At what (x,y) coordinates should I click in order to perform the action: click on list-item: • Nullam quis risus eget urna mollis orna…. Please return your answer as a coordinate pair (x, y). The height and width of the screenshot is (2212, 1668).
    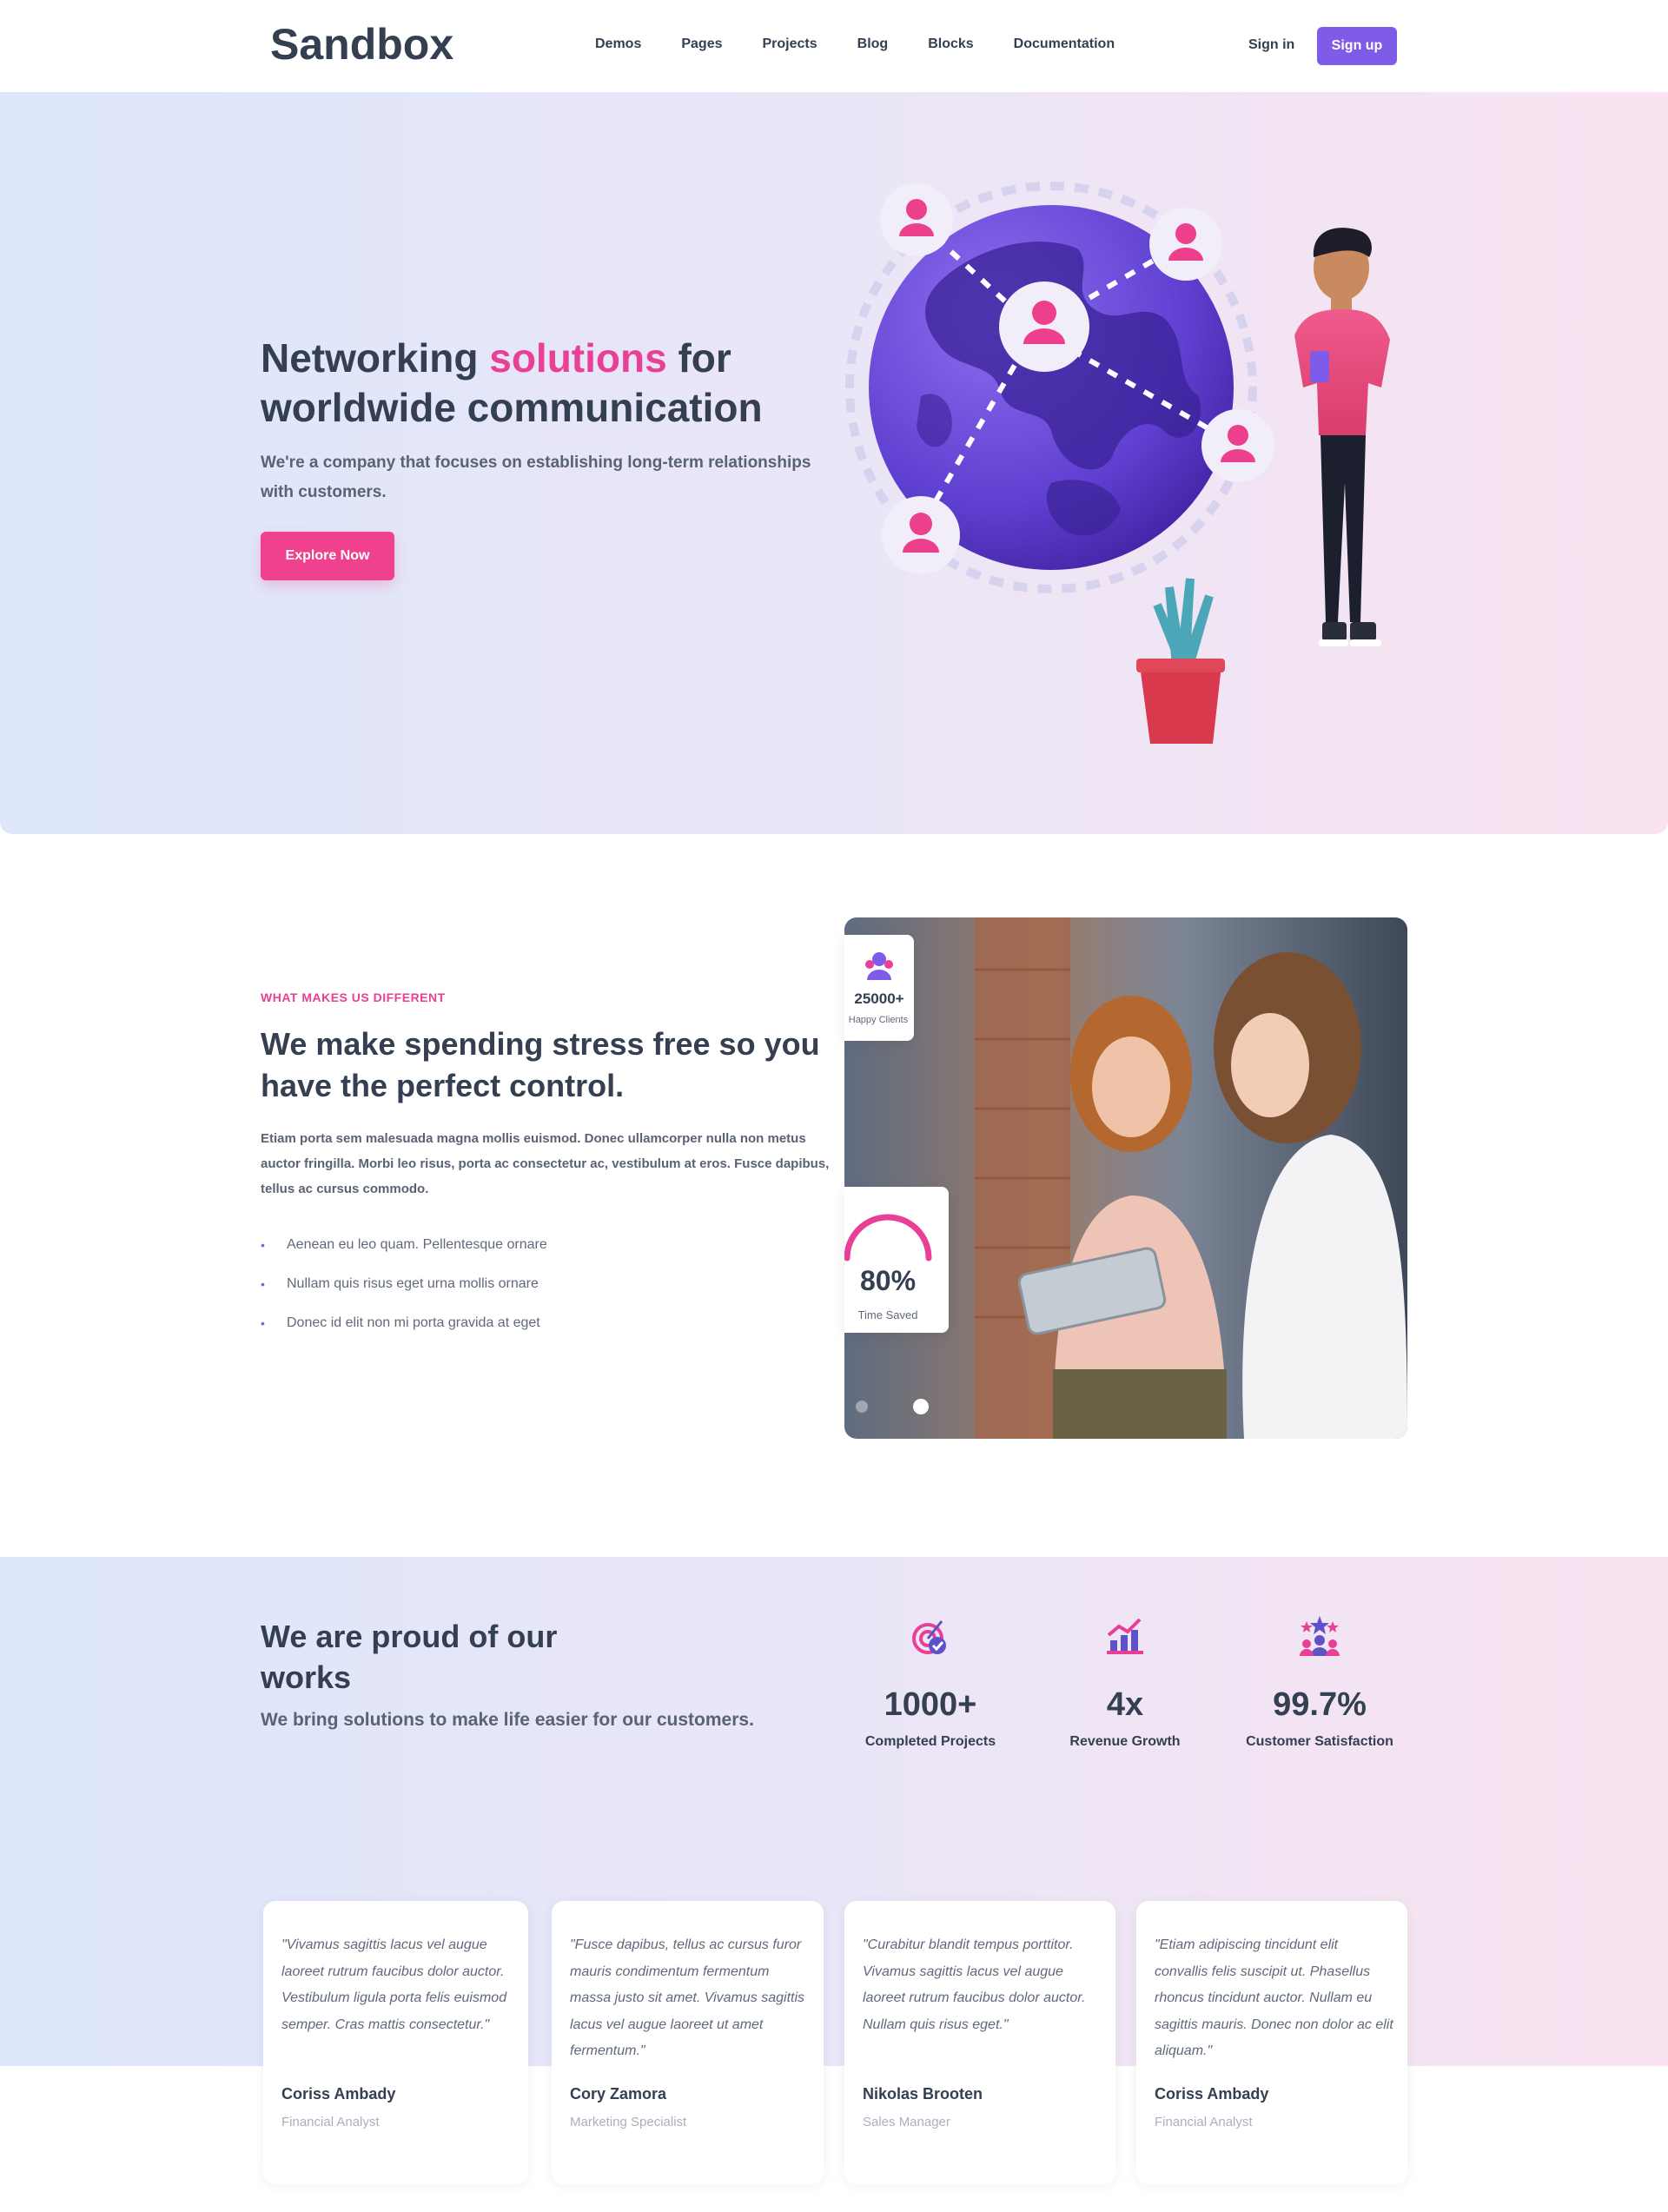
    Looking at the image, I should click on (404, 1292).